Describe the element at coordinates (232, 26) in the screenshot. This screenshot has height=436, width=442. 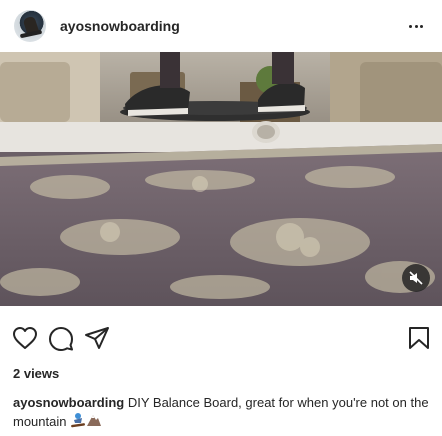
I see `username-link: ayosnowboarding` at that location.